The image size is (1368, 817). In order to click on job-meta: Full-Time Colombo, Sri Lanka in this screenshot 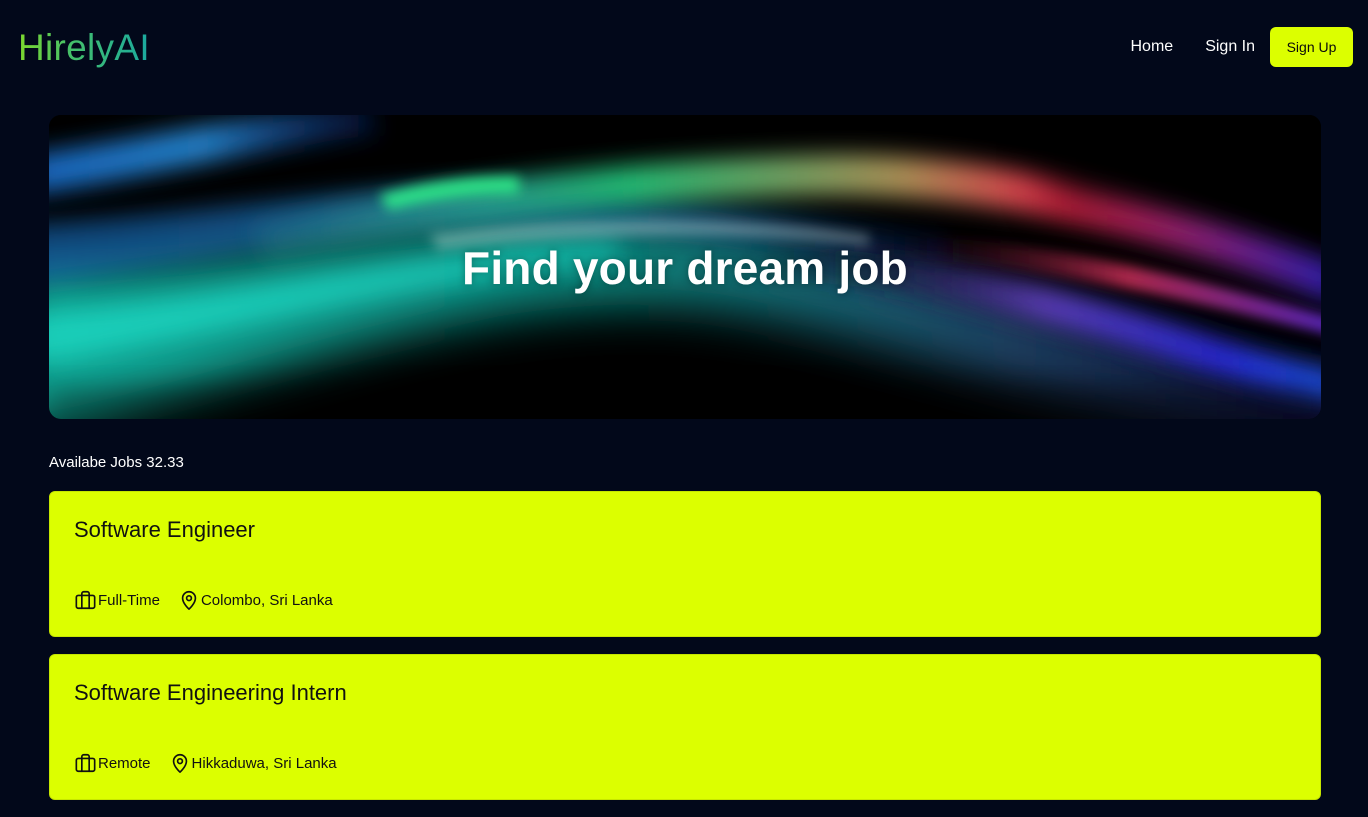, I will do `click(212, 600)`.